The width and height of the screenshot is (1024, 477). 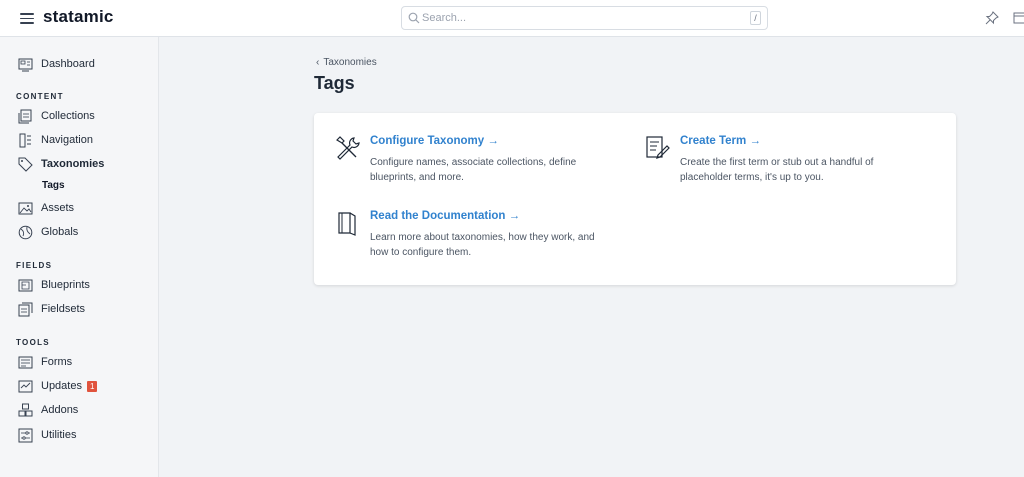 What do you see at coordinates (25, 116) in the screenshot?
I see `collections-icon` at bounding box center [25, 116].